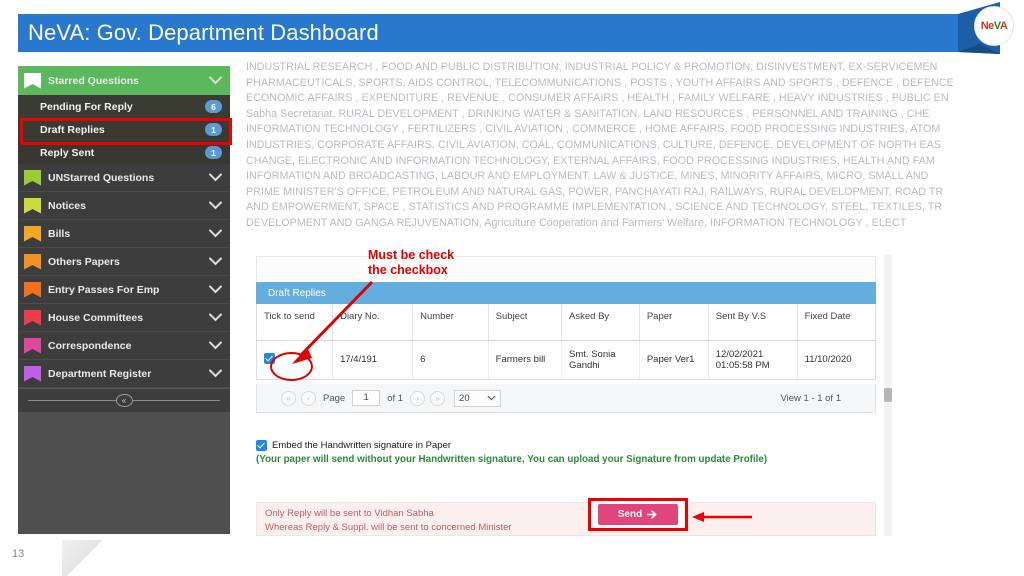 This screenshot has height=576, width=1024. Describe the element at coordinates (566, 293) in the screenshot. I see `grid-title: Draft Replies` at that location.